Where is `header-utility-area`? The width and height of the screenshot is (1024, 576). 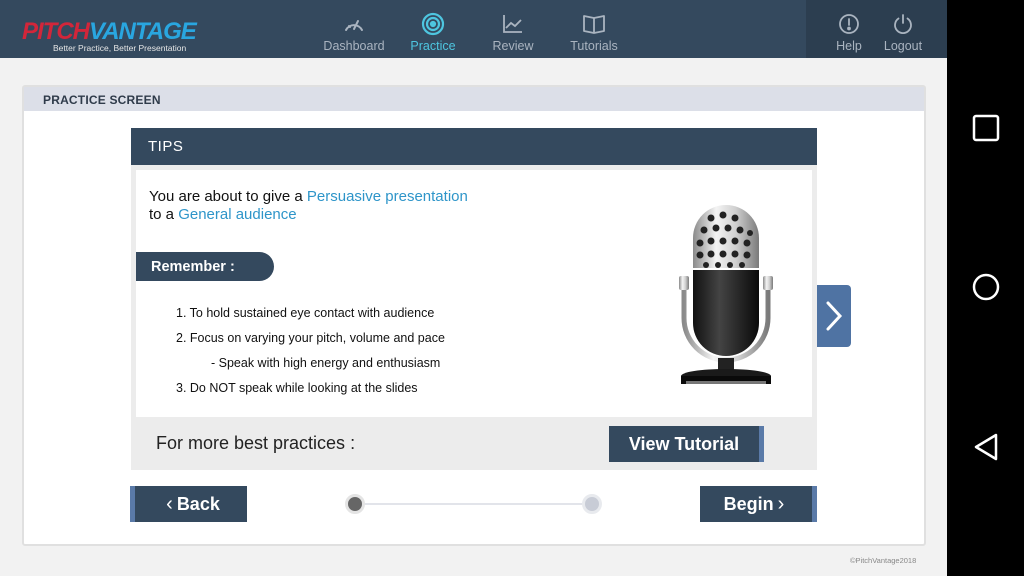 header-utility-area is located at coordinates (876, 29).